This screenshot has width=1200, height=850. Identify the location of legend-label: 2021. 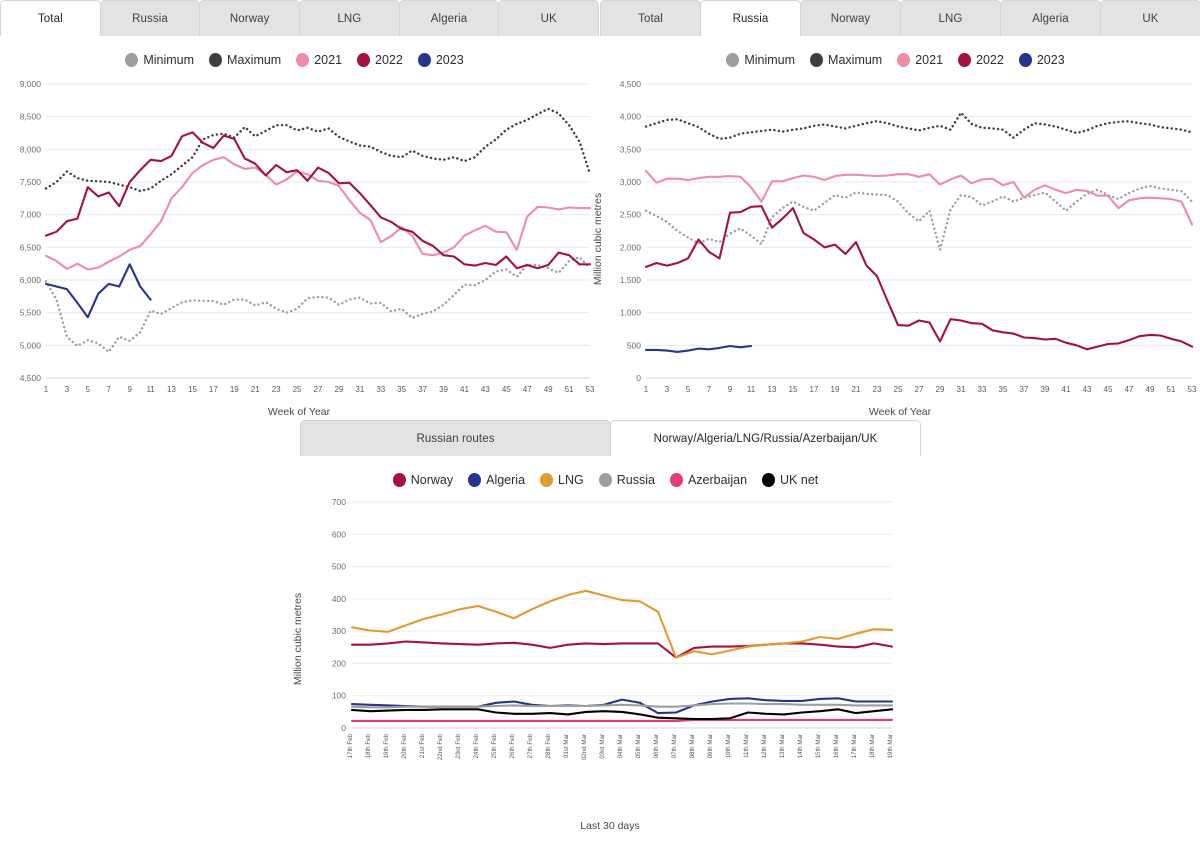
(328, 60).